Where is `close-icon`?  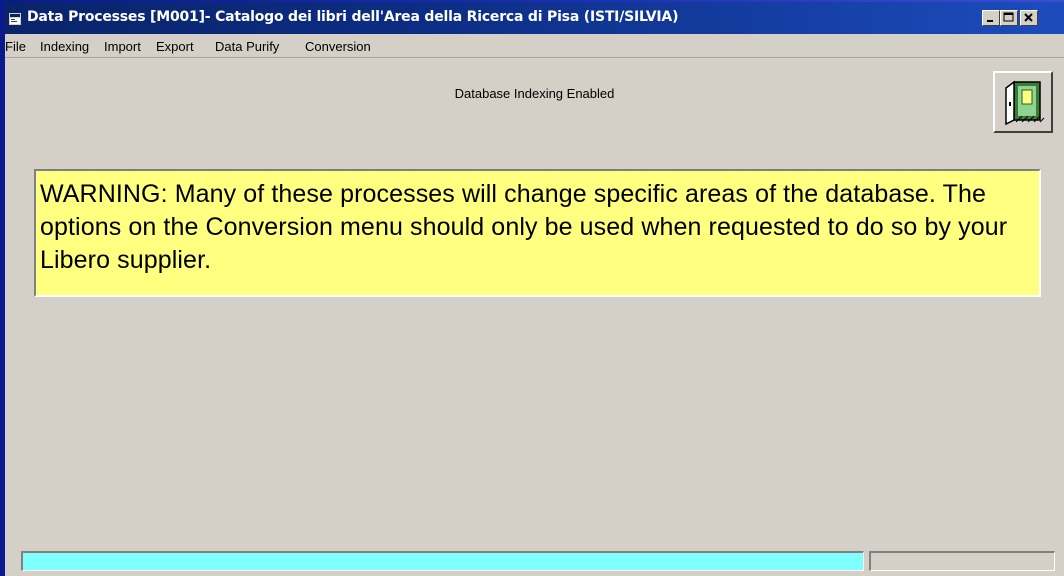
close-icon is located at coordinates (1028, 17).